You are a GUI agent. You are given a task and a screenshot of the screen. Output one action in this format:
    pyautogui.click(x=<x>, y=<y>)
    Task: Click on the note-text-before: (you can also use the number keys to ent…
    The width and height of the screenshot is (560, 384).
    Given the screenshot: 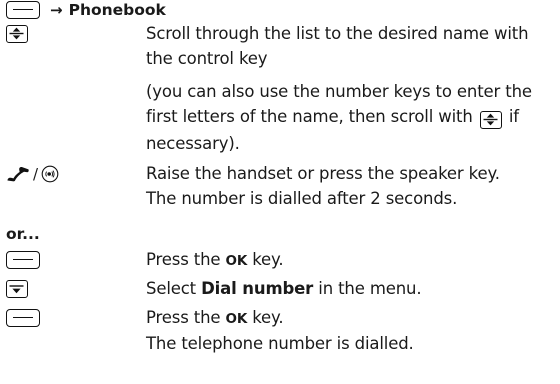 What is the action you would take?
    pyautogui.click(x=339, y=104)
    